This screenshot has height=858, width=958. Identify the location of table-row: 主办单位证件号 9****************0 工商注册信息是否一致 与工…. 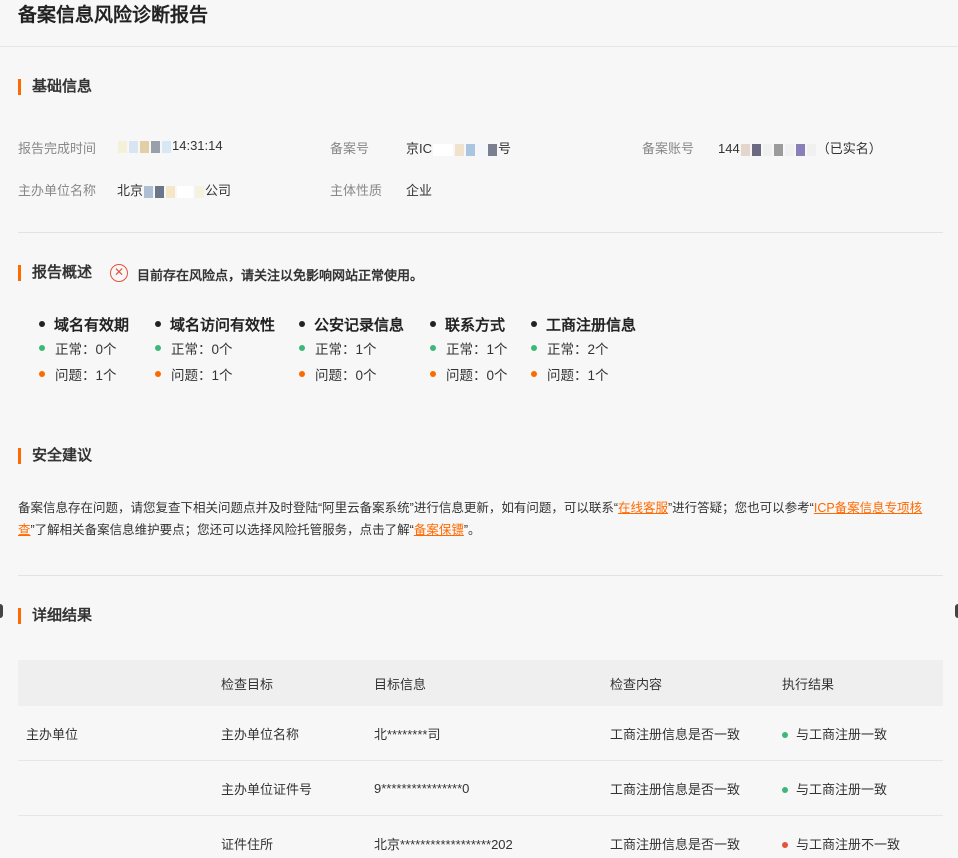
(480, 788).